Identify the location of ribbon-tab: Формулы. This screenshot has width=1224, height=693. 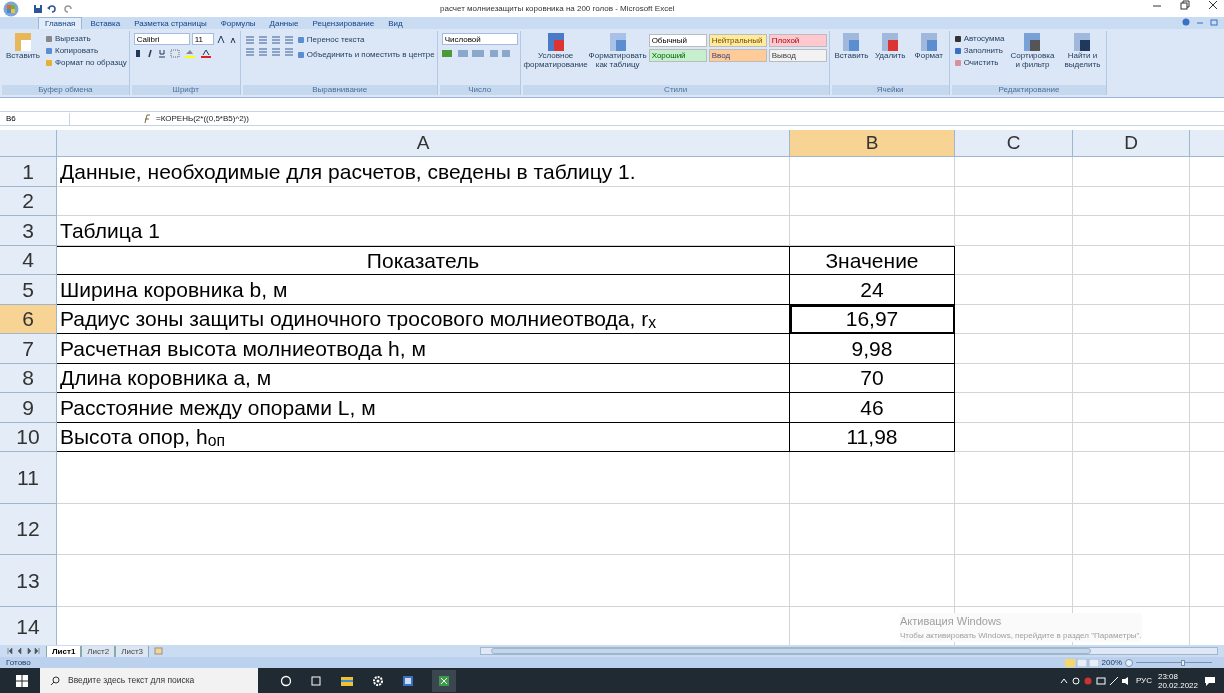
(238, 23).